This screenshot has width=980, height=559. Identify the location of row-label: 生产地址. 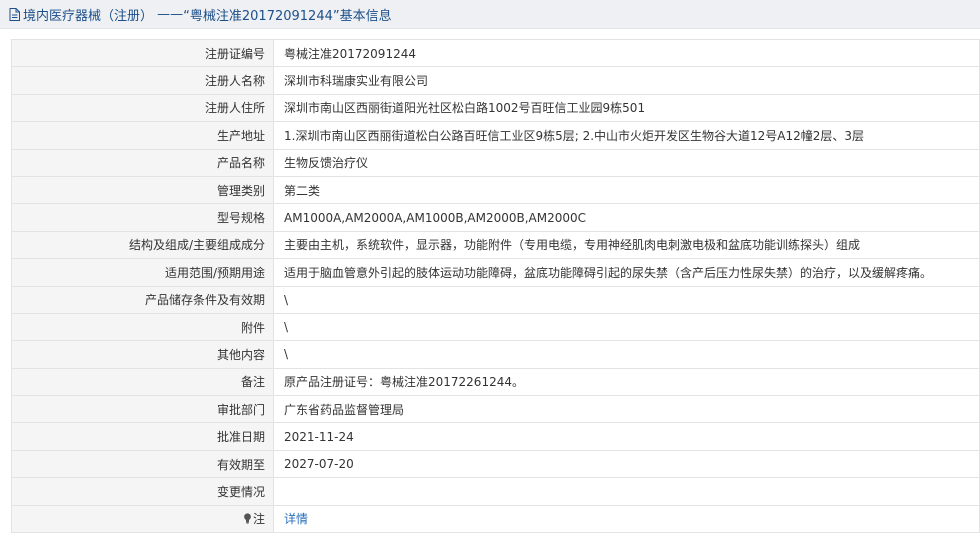
(142, 135).